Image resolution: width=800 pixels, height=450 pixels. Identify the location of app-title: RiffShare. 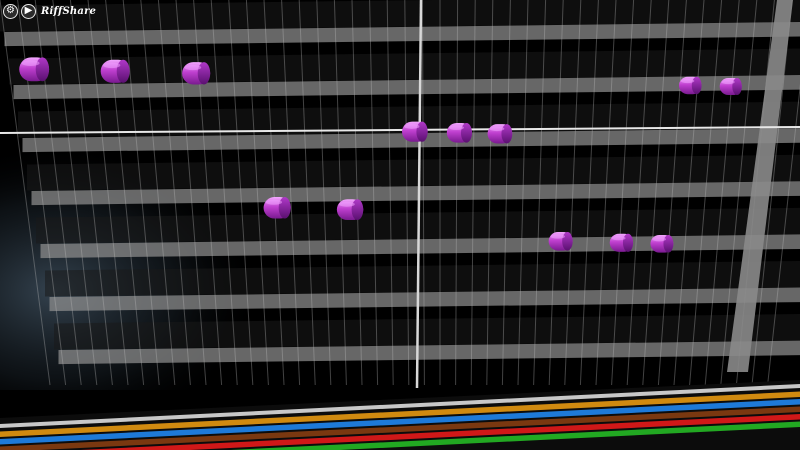
(69, 11).